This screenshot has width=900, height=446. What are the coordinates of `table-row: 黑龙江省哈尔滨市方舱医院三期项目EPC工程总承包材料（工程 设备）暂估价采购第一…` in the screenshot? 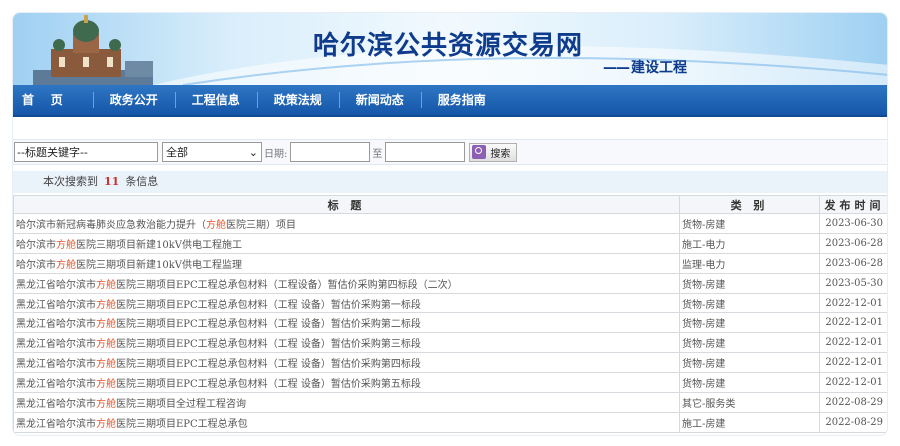 It's located at (450, 303).